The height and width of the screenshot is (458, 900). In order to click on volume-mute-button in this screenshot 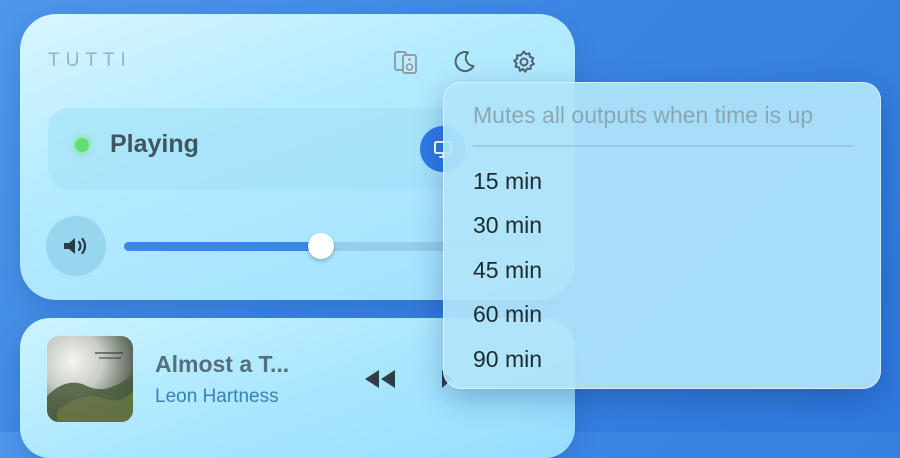, I will do `click(76, 246)`.